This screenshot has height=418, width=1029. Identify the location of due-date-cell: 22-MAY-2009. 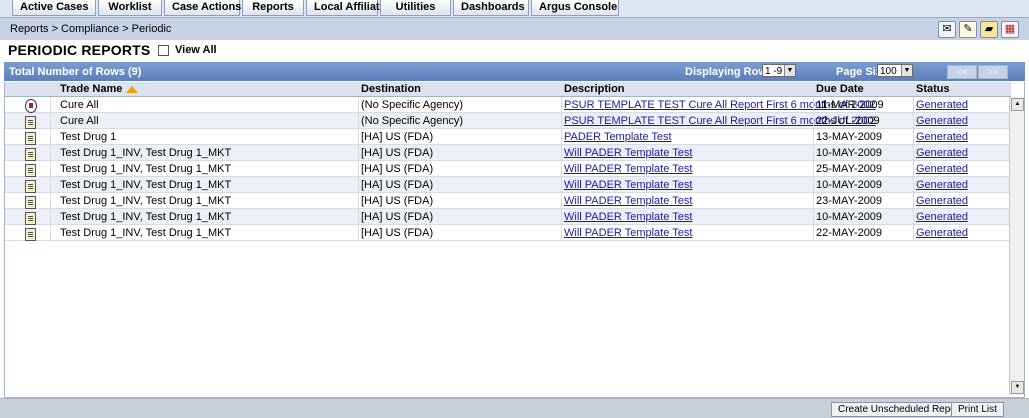
(849, 233).